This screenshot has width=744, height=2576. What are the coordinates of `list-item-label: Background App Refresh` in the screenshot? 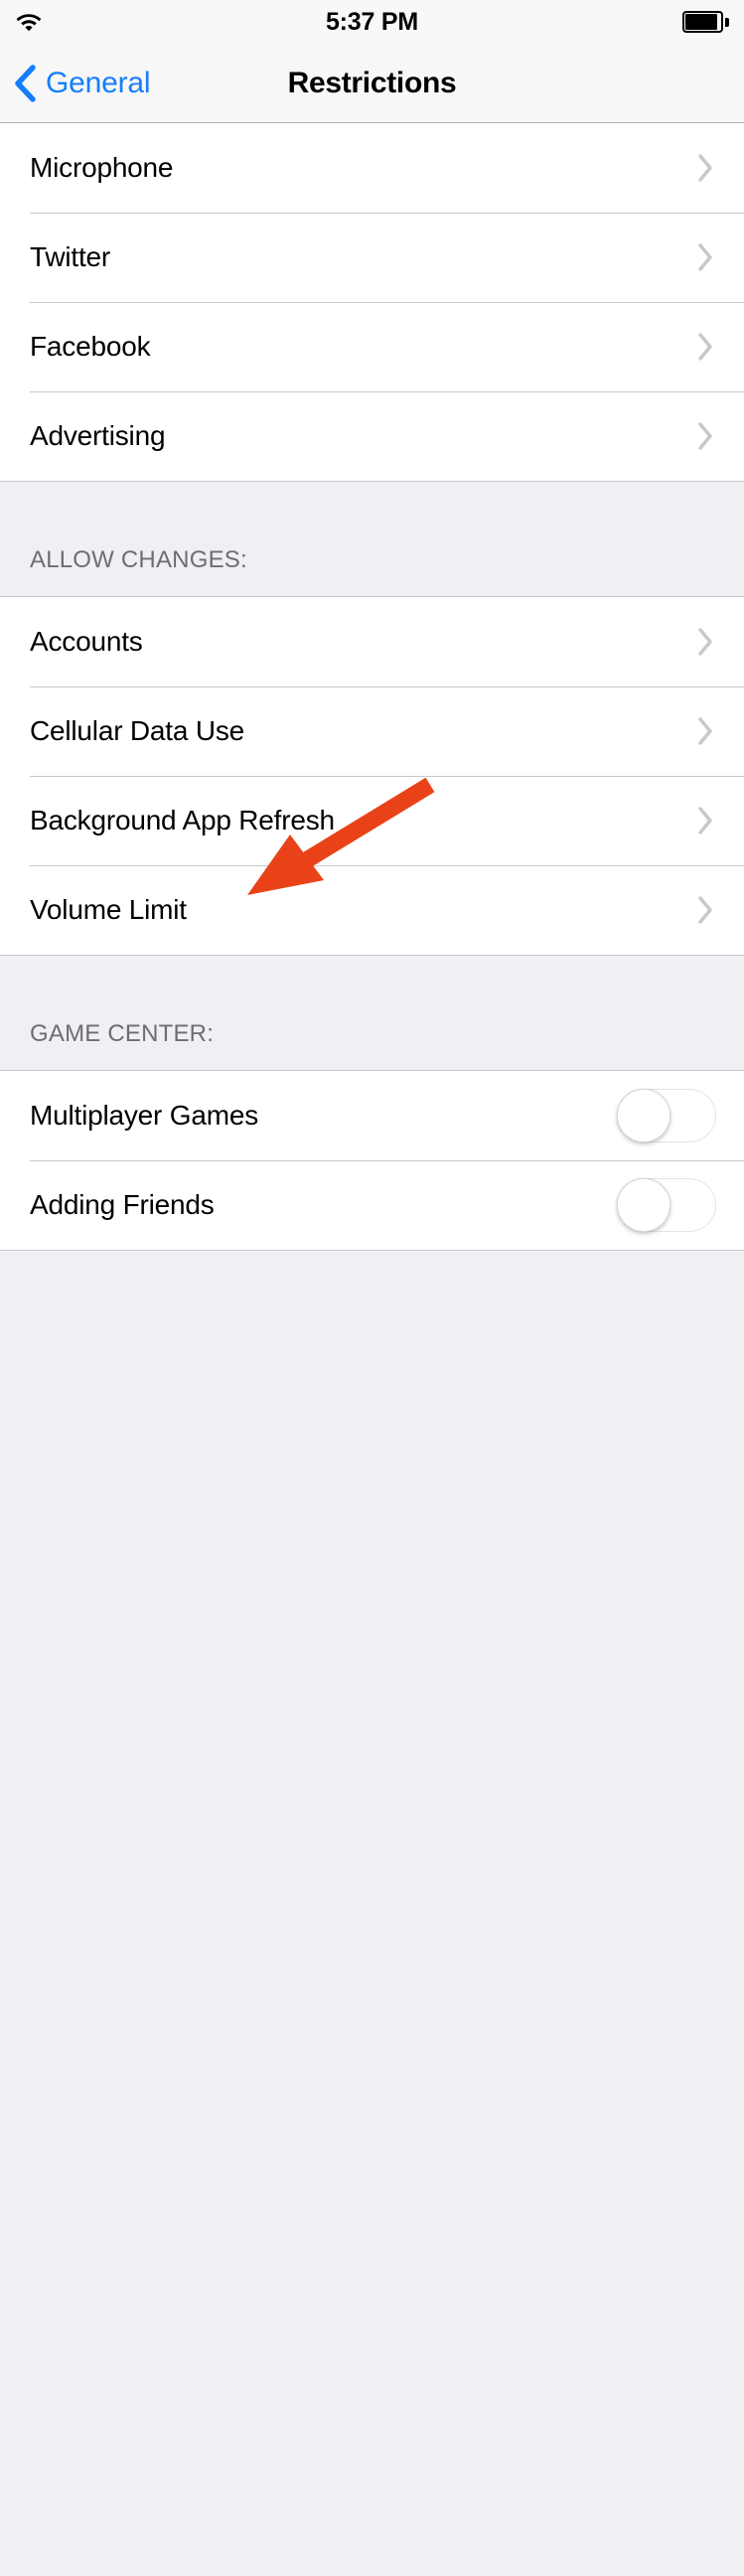 It's located at (183, 820).